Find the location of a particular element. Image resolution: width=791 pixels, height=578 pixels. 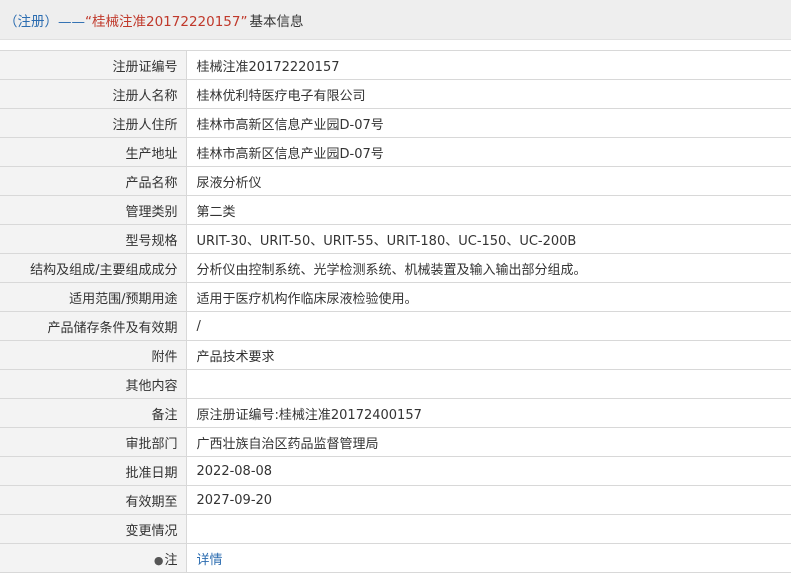

row-label: 注册证编号 is located at coordinates (93, 65).